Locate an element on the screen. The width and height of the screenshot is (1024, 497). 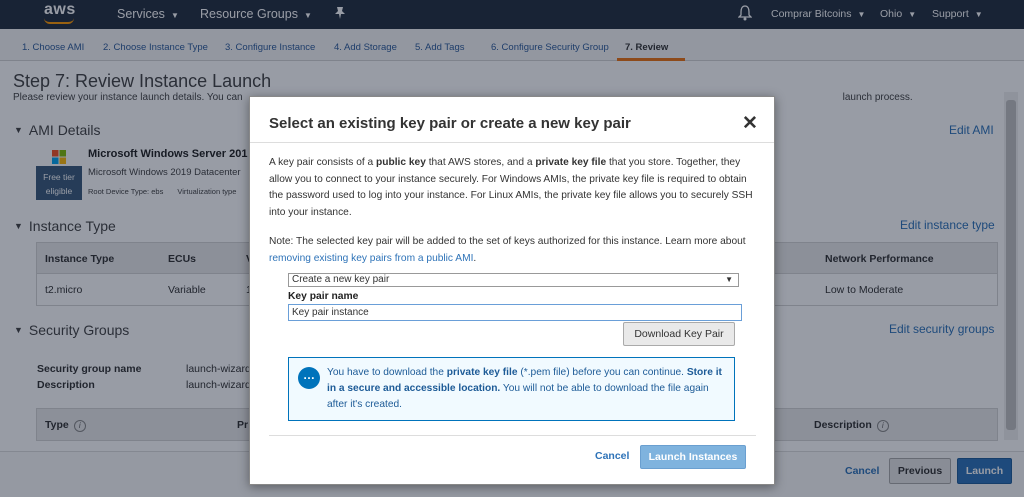
note-text-2: . is located at coordinates (475, 258).